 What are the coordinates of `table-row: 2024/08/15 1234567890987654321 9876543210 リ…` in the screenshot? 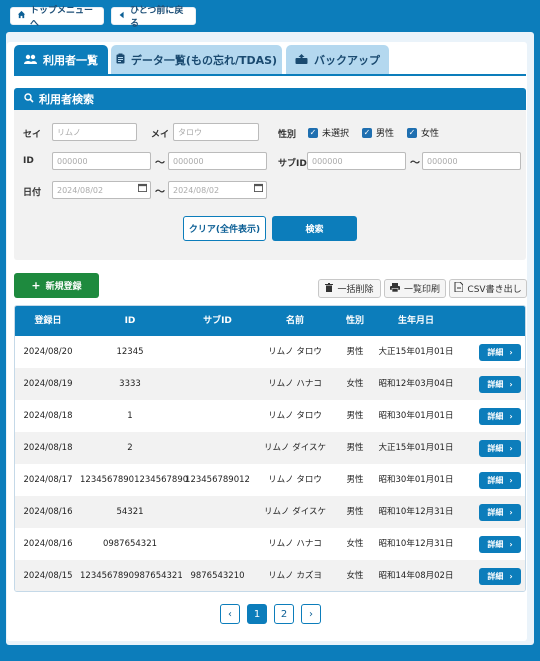 It's located at (270, 575).